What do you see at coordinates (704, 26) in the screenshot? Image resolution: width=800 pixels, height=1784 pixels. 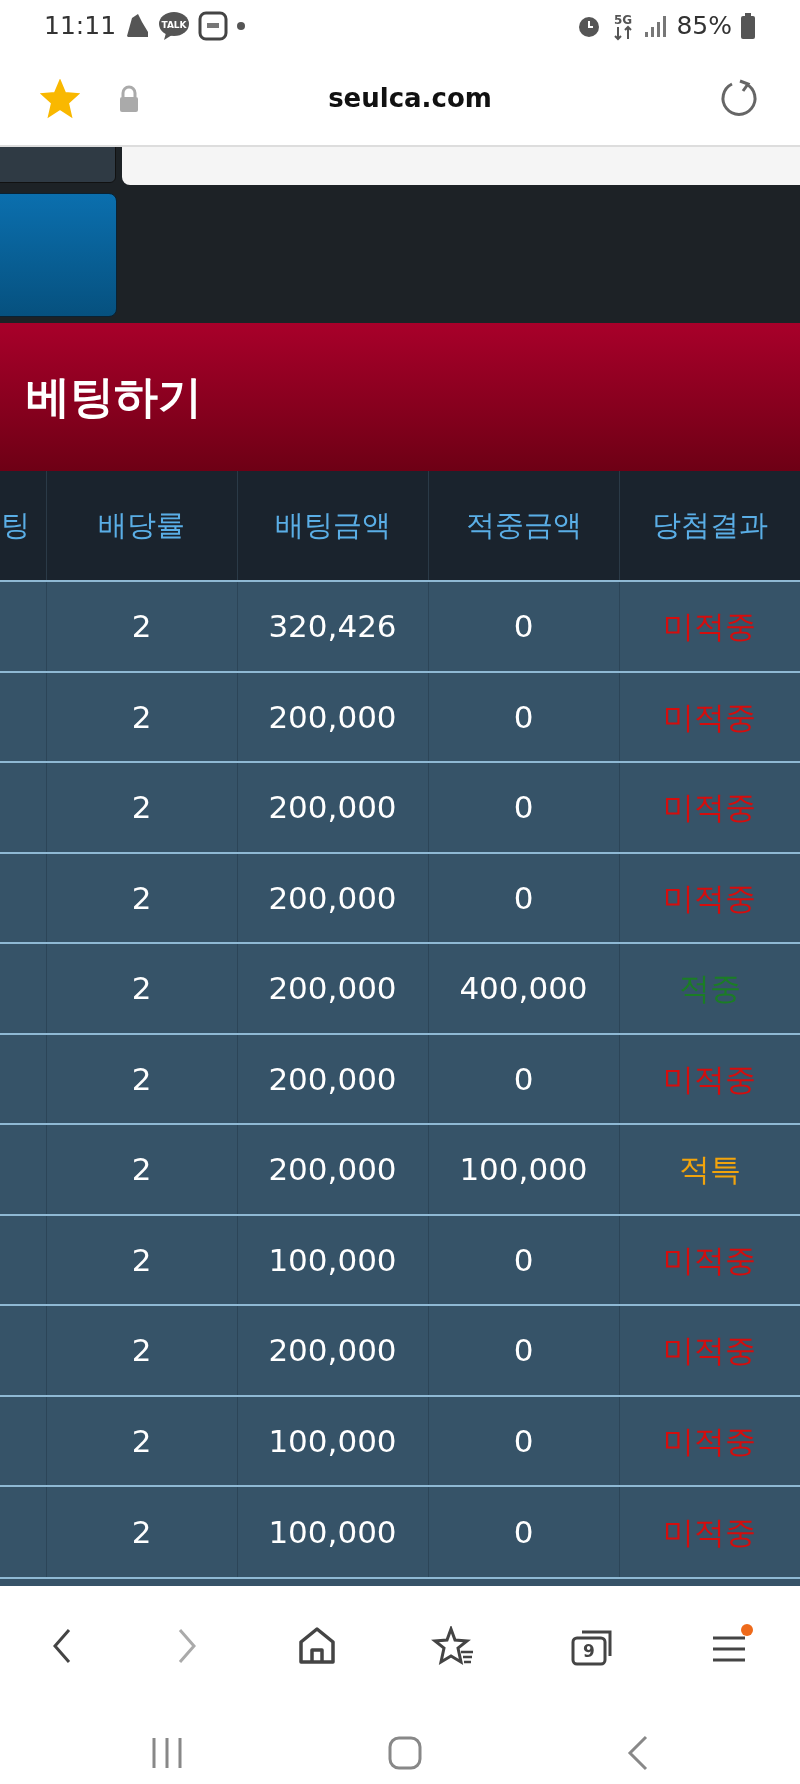 I see `battery-percent: 85%` at bounding box center [704, 26].